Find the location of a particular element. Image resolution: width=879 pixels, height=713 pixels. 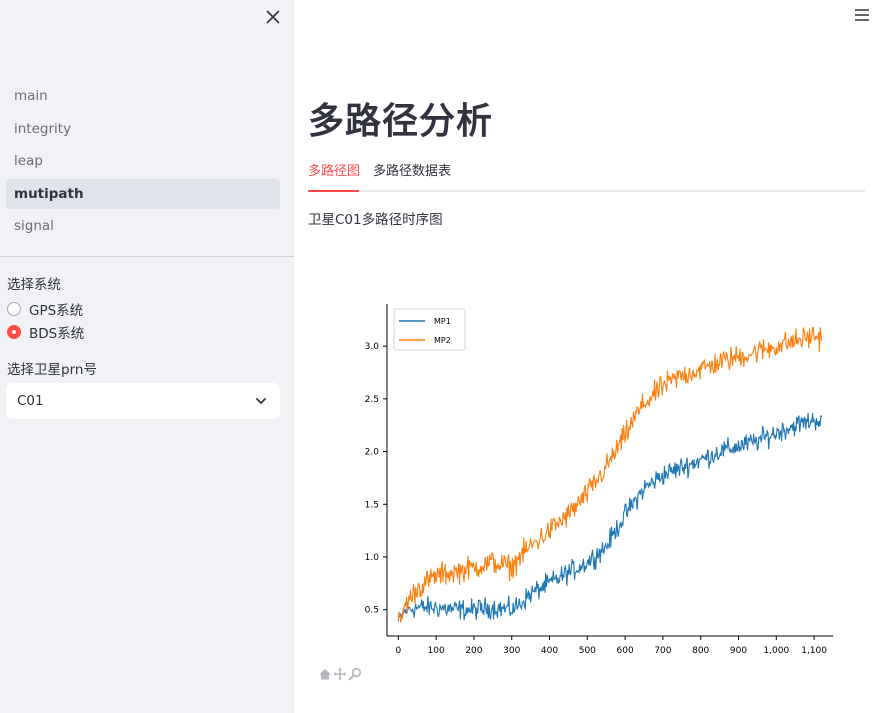

prn-label: 选择卫星prn号 is located at coordinates (52, 370).